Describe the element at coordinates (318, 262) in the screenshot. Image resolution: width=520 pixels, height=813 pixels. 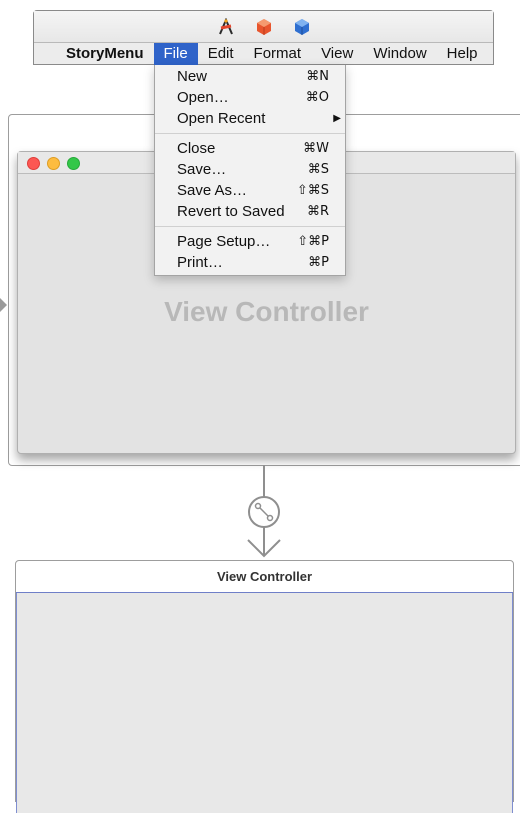
I see `menu-item-shortcut: ⌘P` at that location.